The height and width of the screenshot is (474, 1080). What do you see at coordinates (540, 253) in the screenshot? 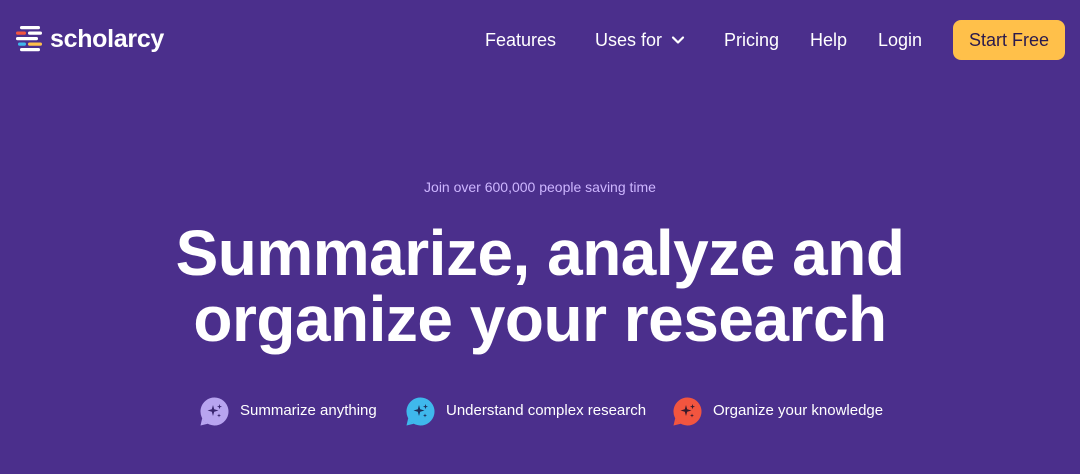
I see `hero-headline-line-1: Summarize, analyze and` at bounding box center [540, 253].